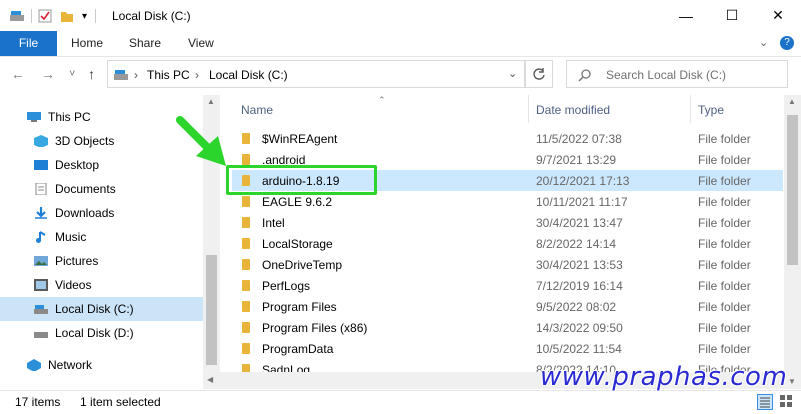 The height and width of the screenshot is (414, 801). I want to click on details-view-button, so click(765, 402).